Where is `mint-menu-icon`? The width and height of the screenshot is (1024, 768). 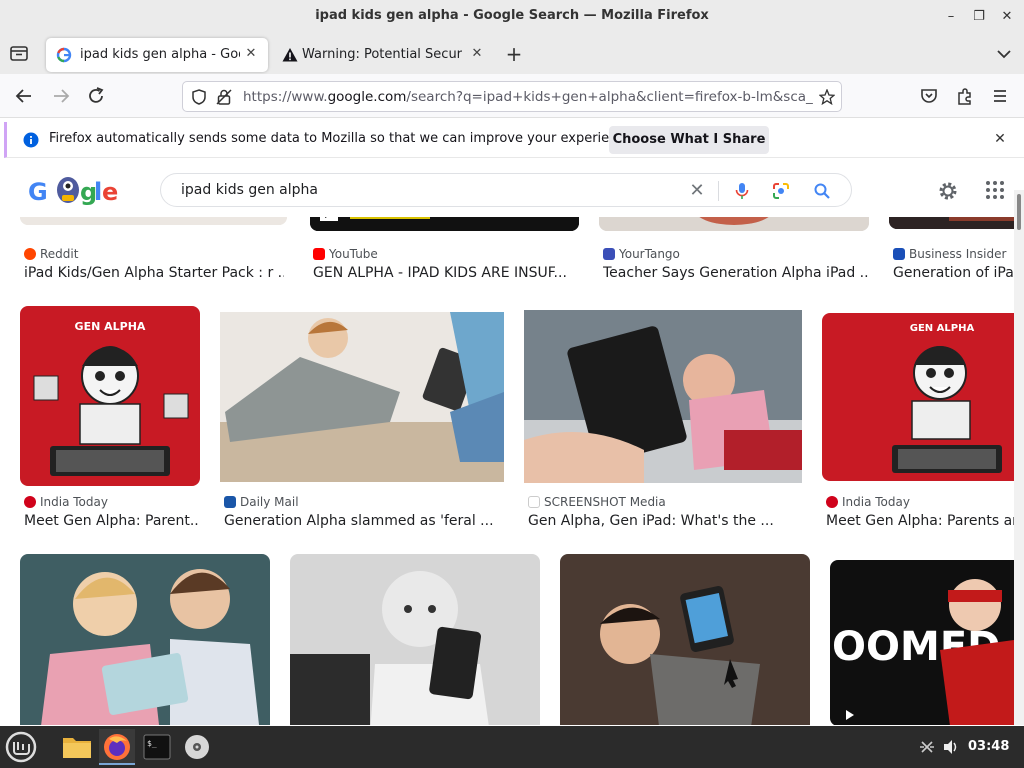
mint-menu-icon is located at coordinates (21, 747).